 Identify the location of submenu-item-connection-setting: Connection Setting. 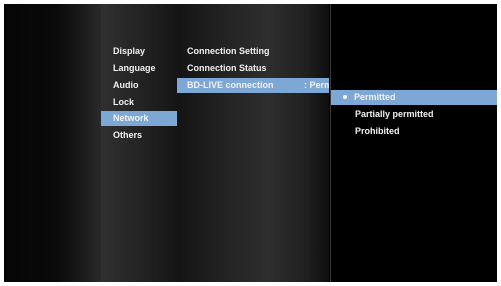
(258, 51).